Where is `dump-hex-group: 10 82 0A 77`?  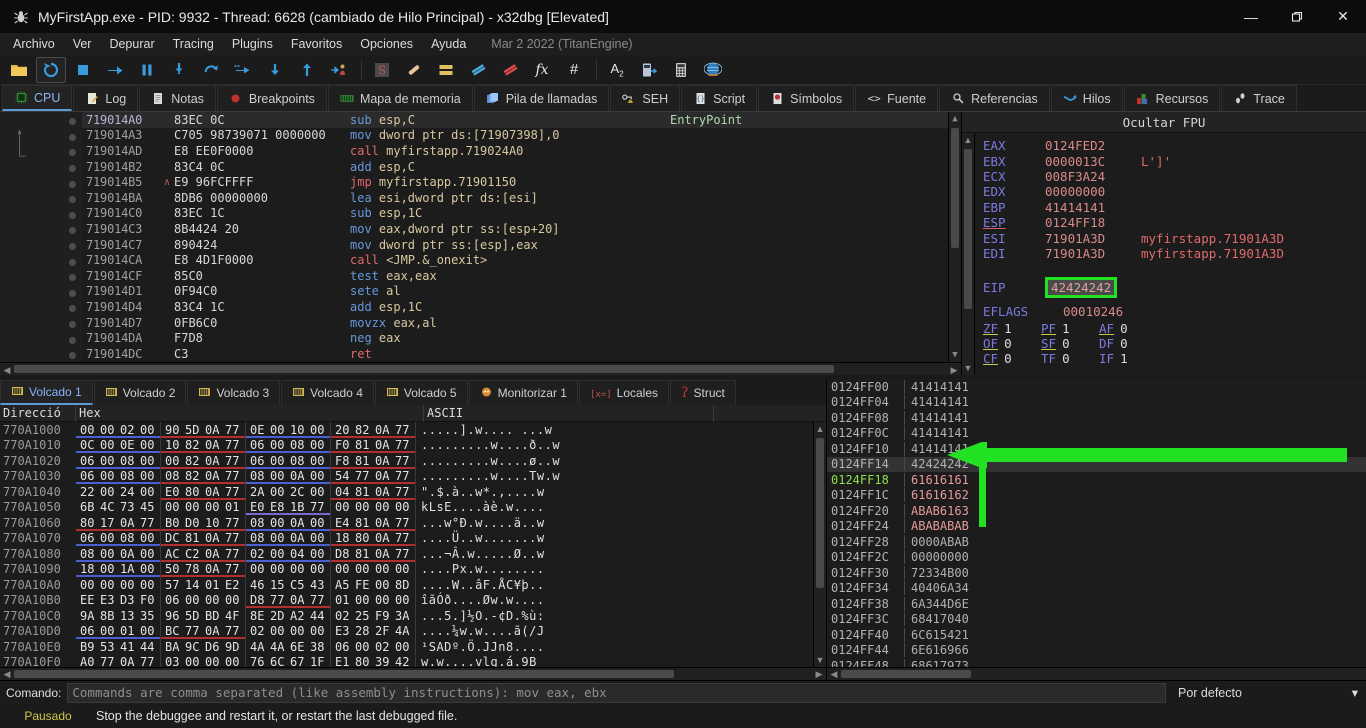
dump-hex-group: 10 82 0A 77 is located at coordinates (203, 445).